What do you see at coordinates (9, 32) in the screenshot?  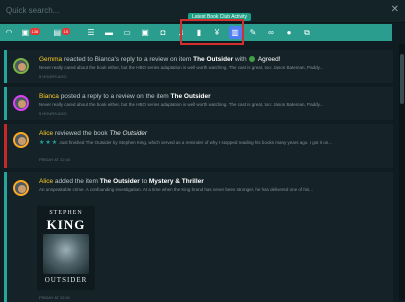 I see `wifi-icon: ◠` at bounding box center [9, 32].